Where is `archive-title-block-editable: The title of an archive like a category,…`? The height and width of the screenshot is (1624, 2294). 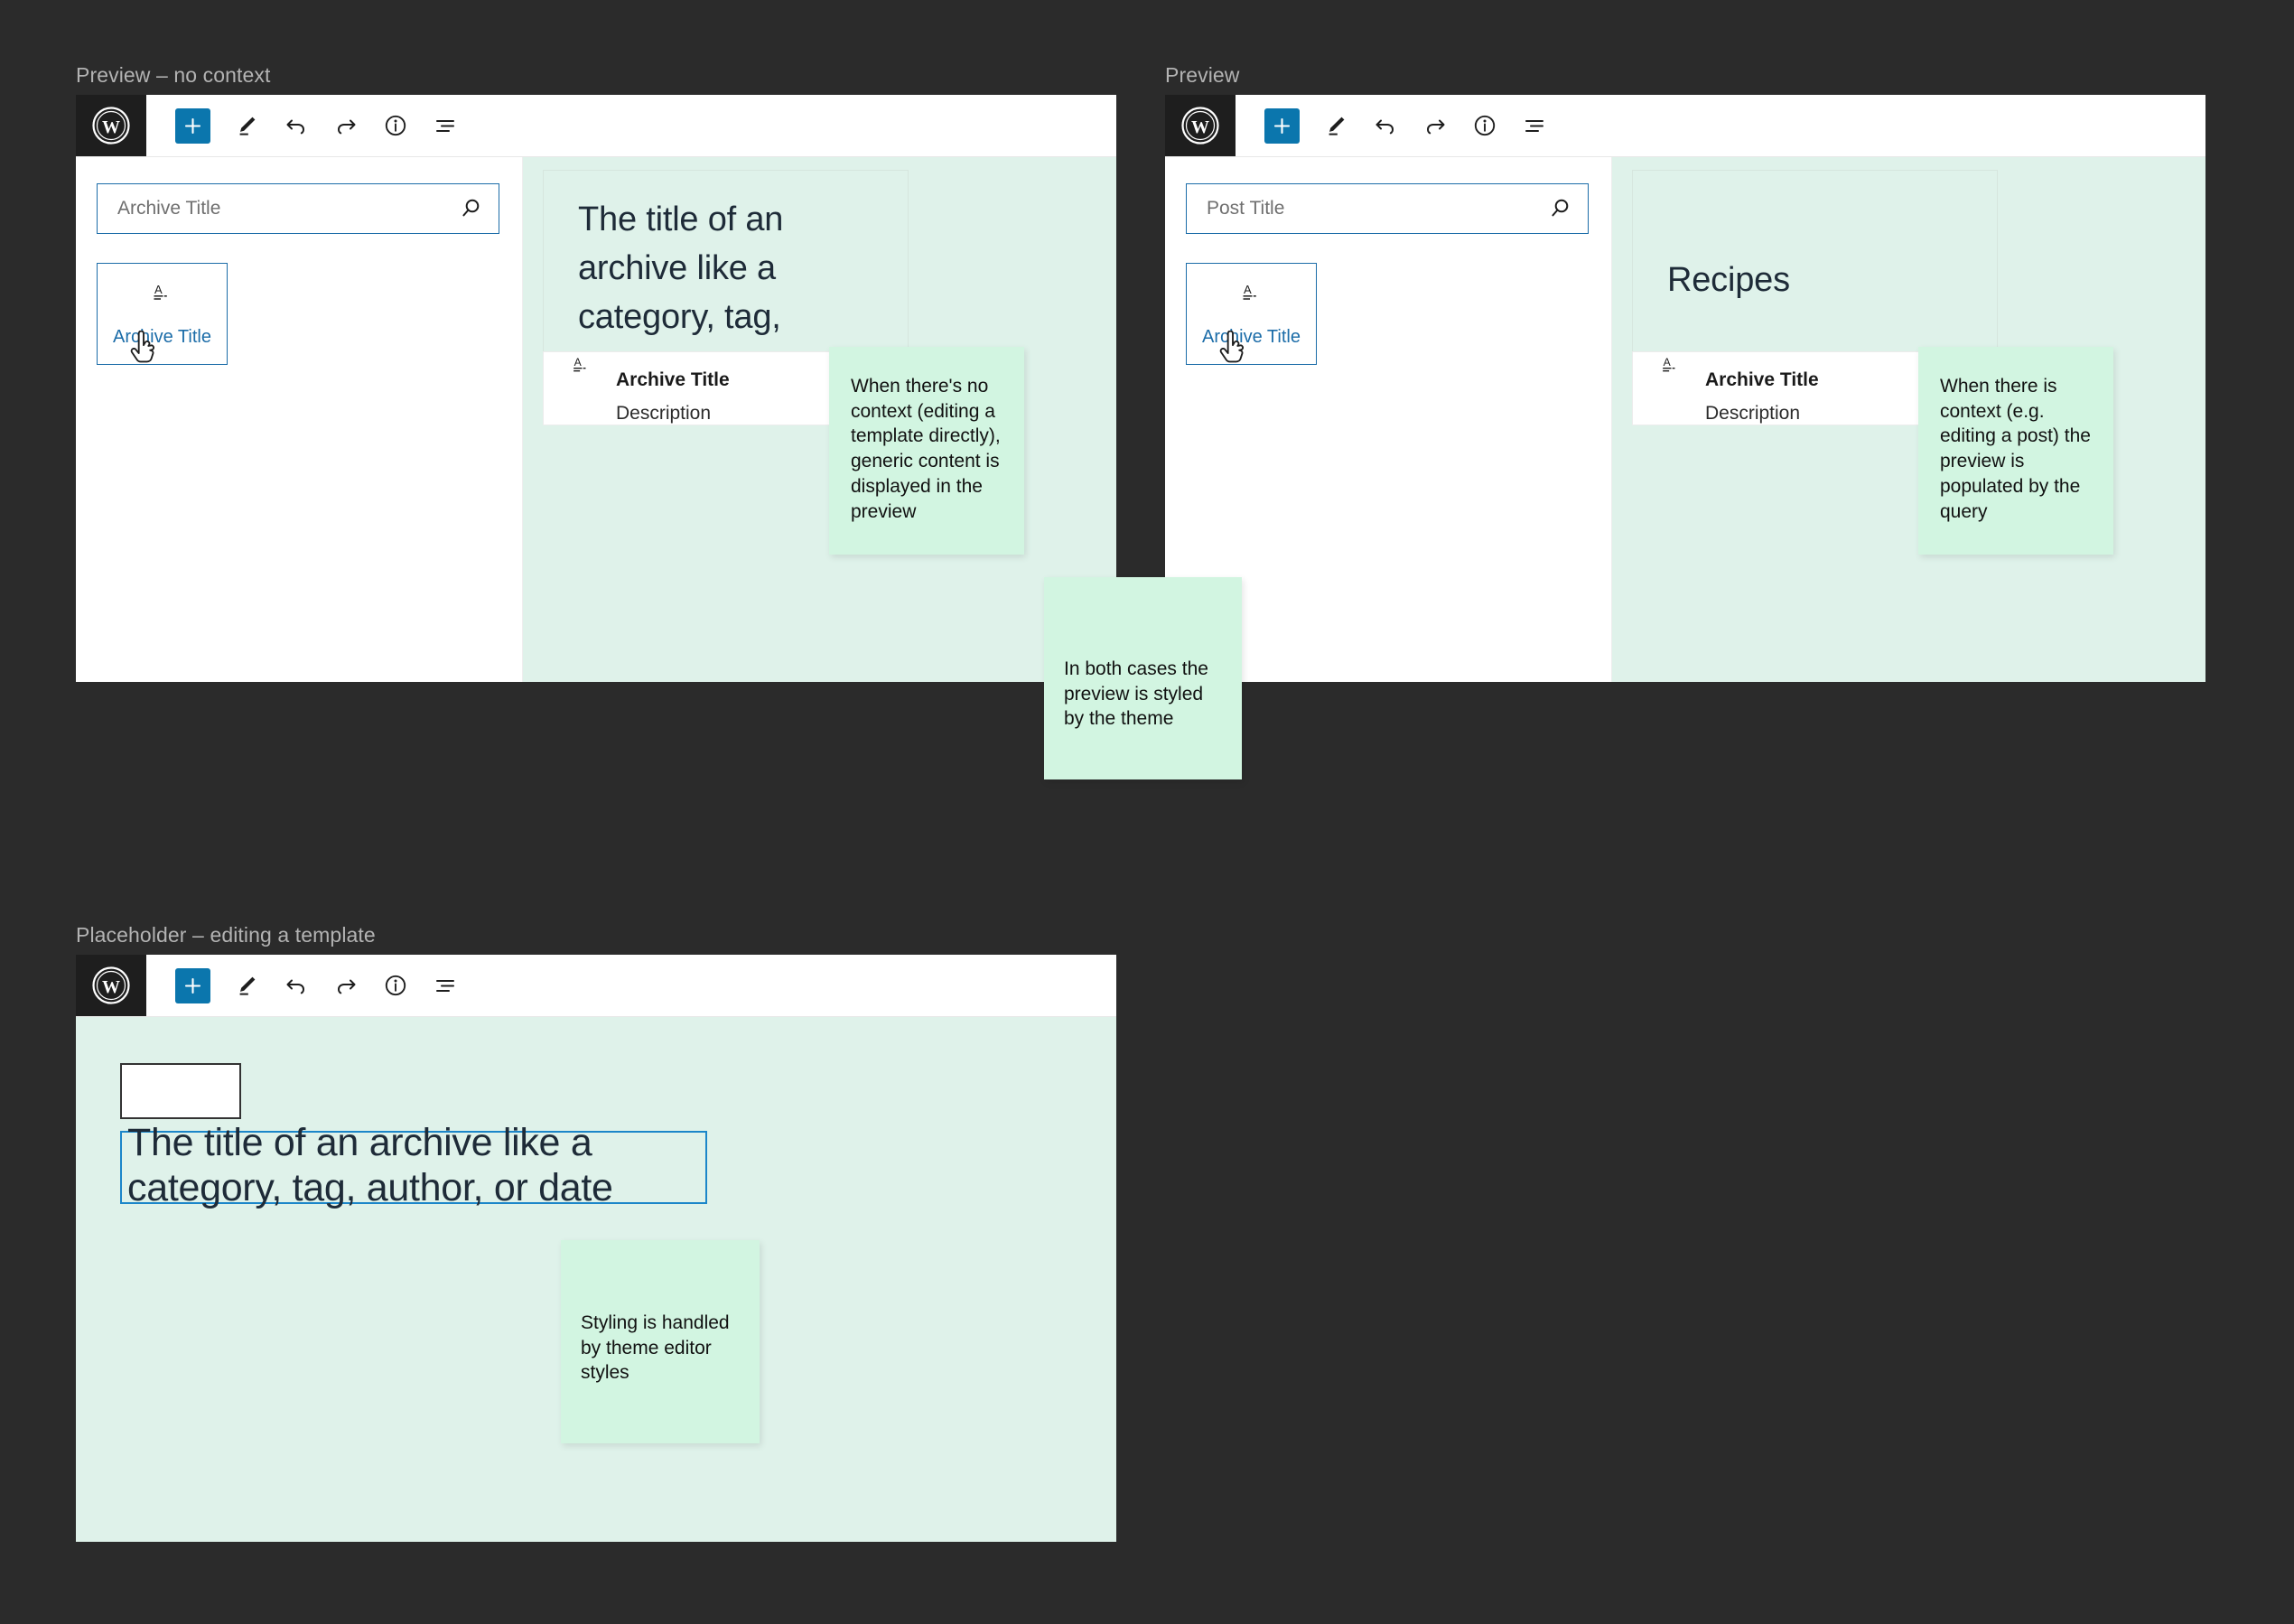
archive-title-block-editable: The title of an archive like a category,… is located at coordinates (413, 1165).